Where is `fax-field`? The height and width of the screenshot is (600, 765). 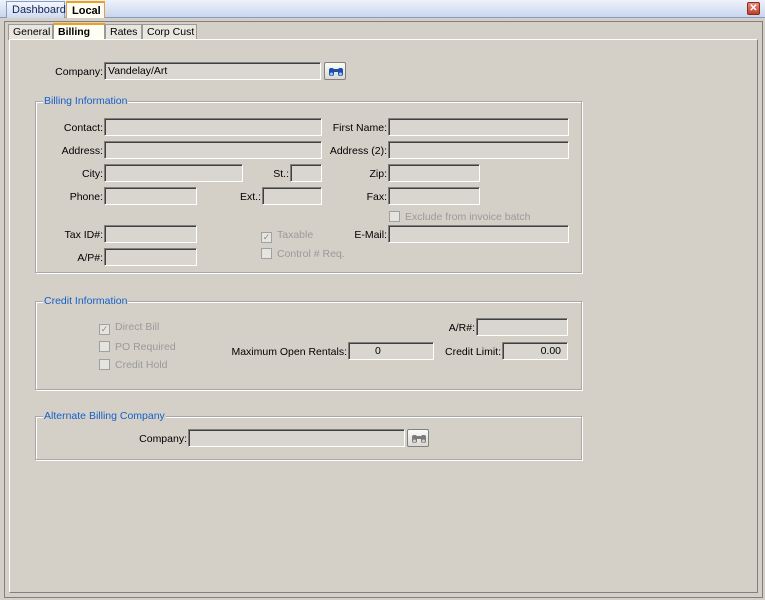 fax-field is located at coordinates (434, 196).